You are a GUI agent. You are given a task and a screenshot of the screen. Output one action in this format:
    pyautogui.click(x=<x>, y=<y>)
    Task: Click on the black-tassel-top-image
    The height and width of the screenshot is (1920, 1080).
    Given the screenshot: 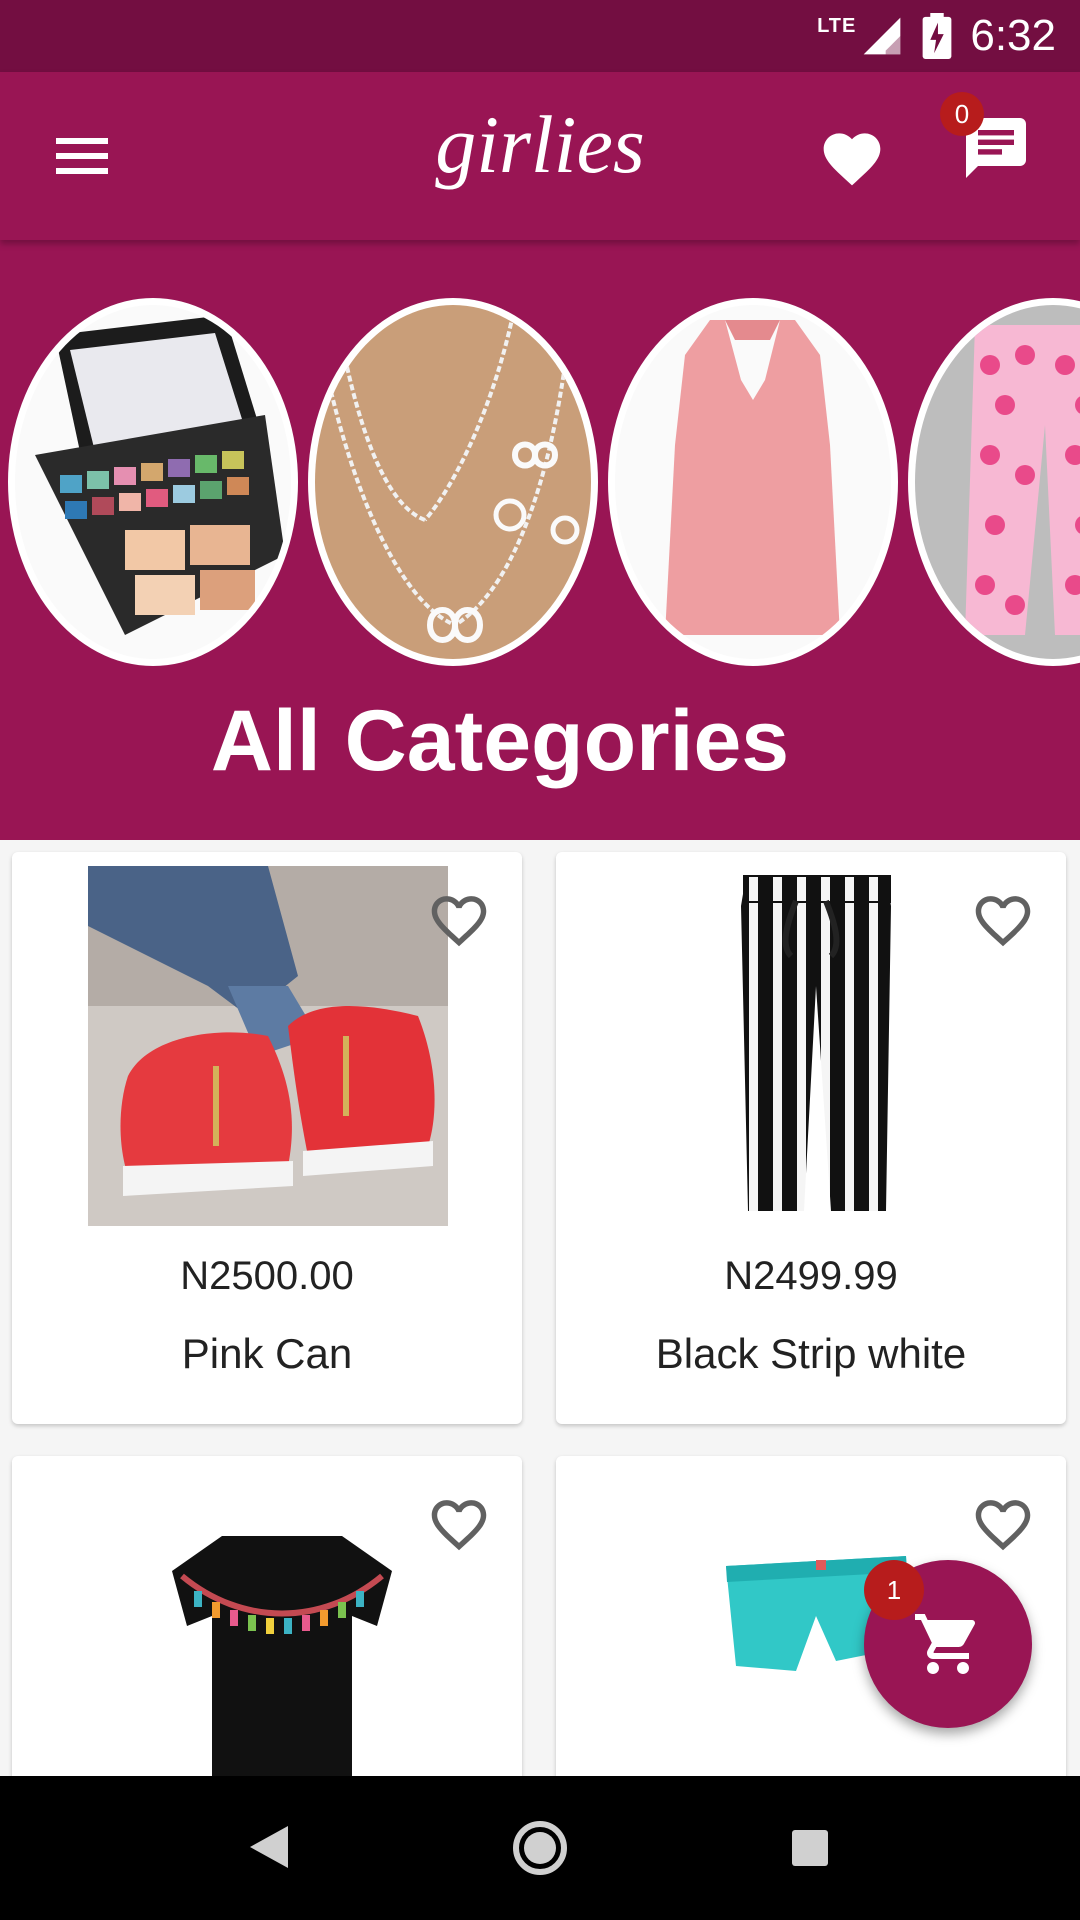 What is the action you would take?
    pyautogui.click(x=282, y=1646)
    